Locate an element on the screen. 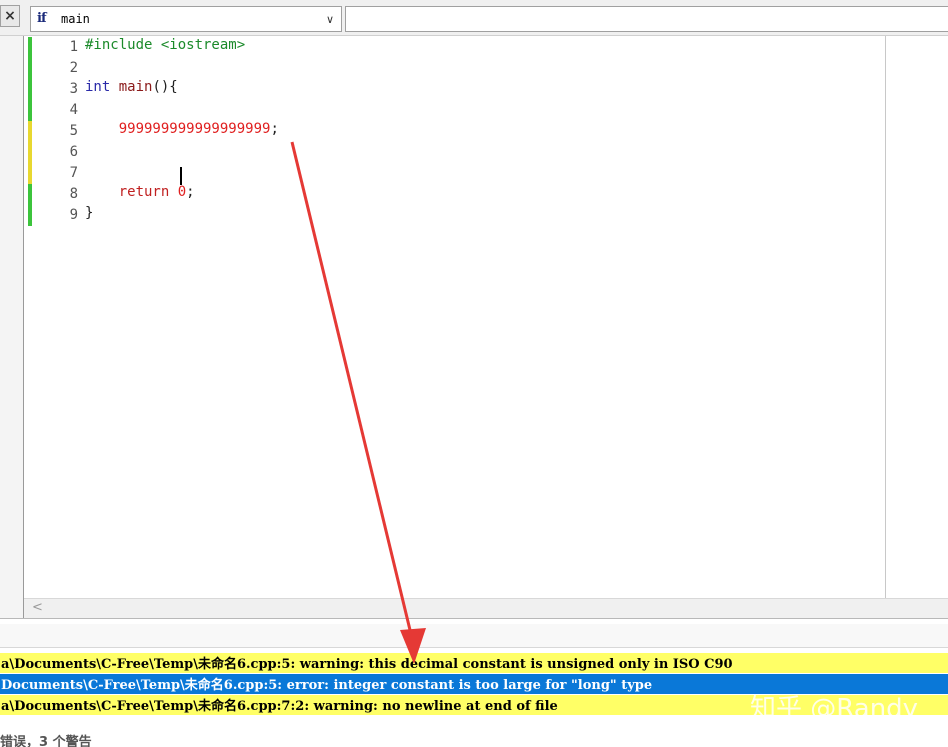 The width and height of the screenshot is (948, 747). annotation-arrow is located at coordinates (358, 402).